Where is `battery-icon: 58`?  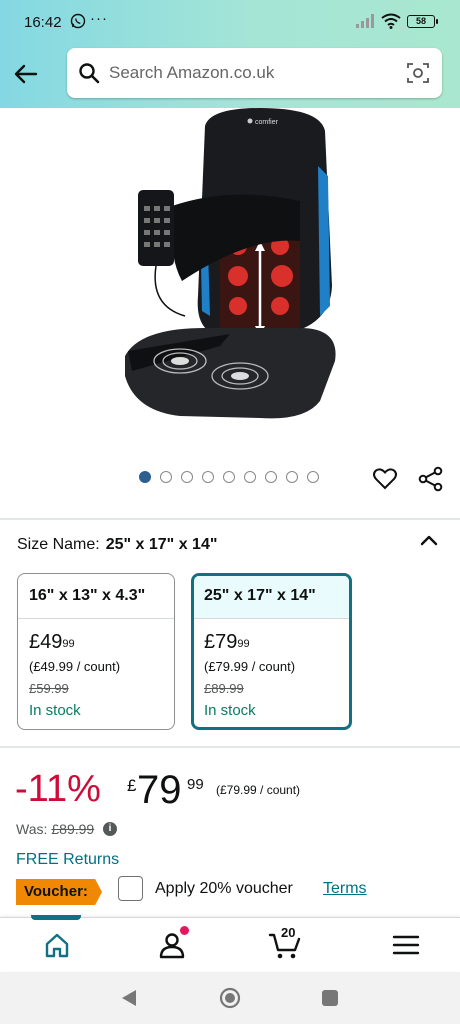
battery-icon: 58 is located at coordinates (422, 21).